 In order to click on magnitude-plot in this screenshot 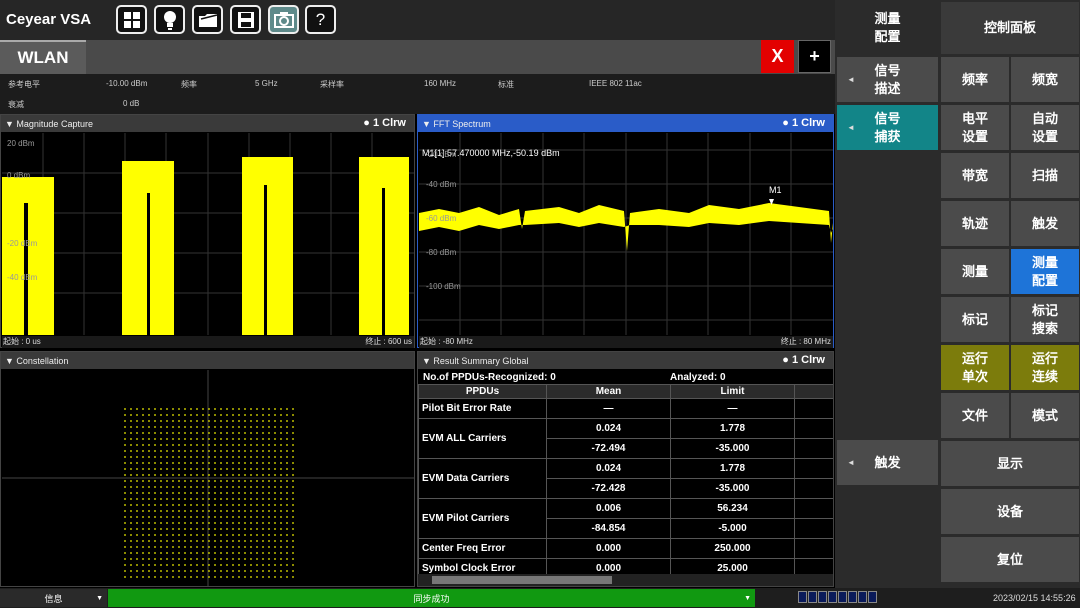, I will do `click(208, 234)`.